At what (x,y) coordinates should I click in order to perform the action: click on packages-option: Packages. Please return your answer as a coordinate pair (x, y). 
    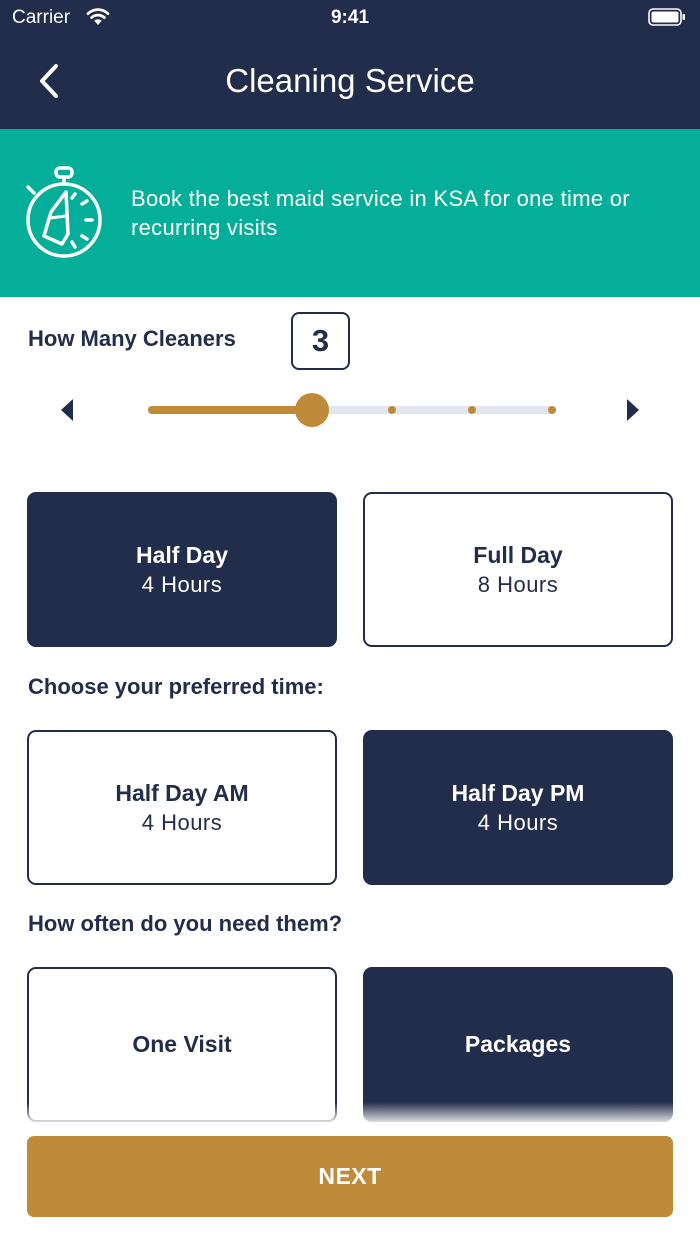
    Looking at the image, I should click on (518, 1044).